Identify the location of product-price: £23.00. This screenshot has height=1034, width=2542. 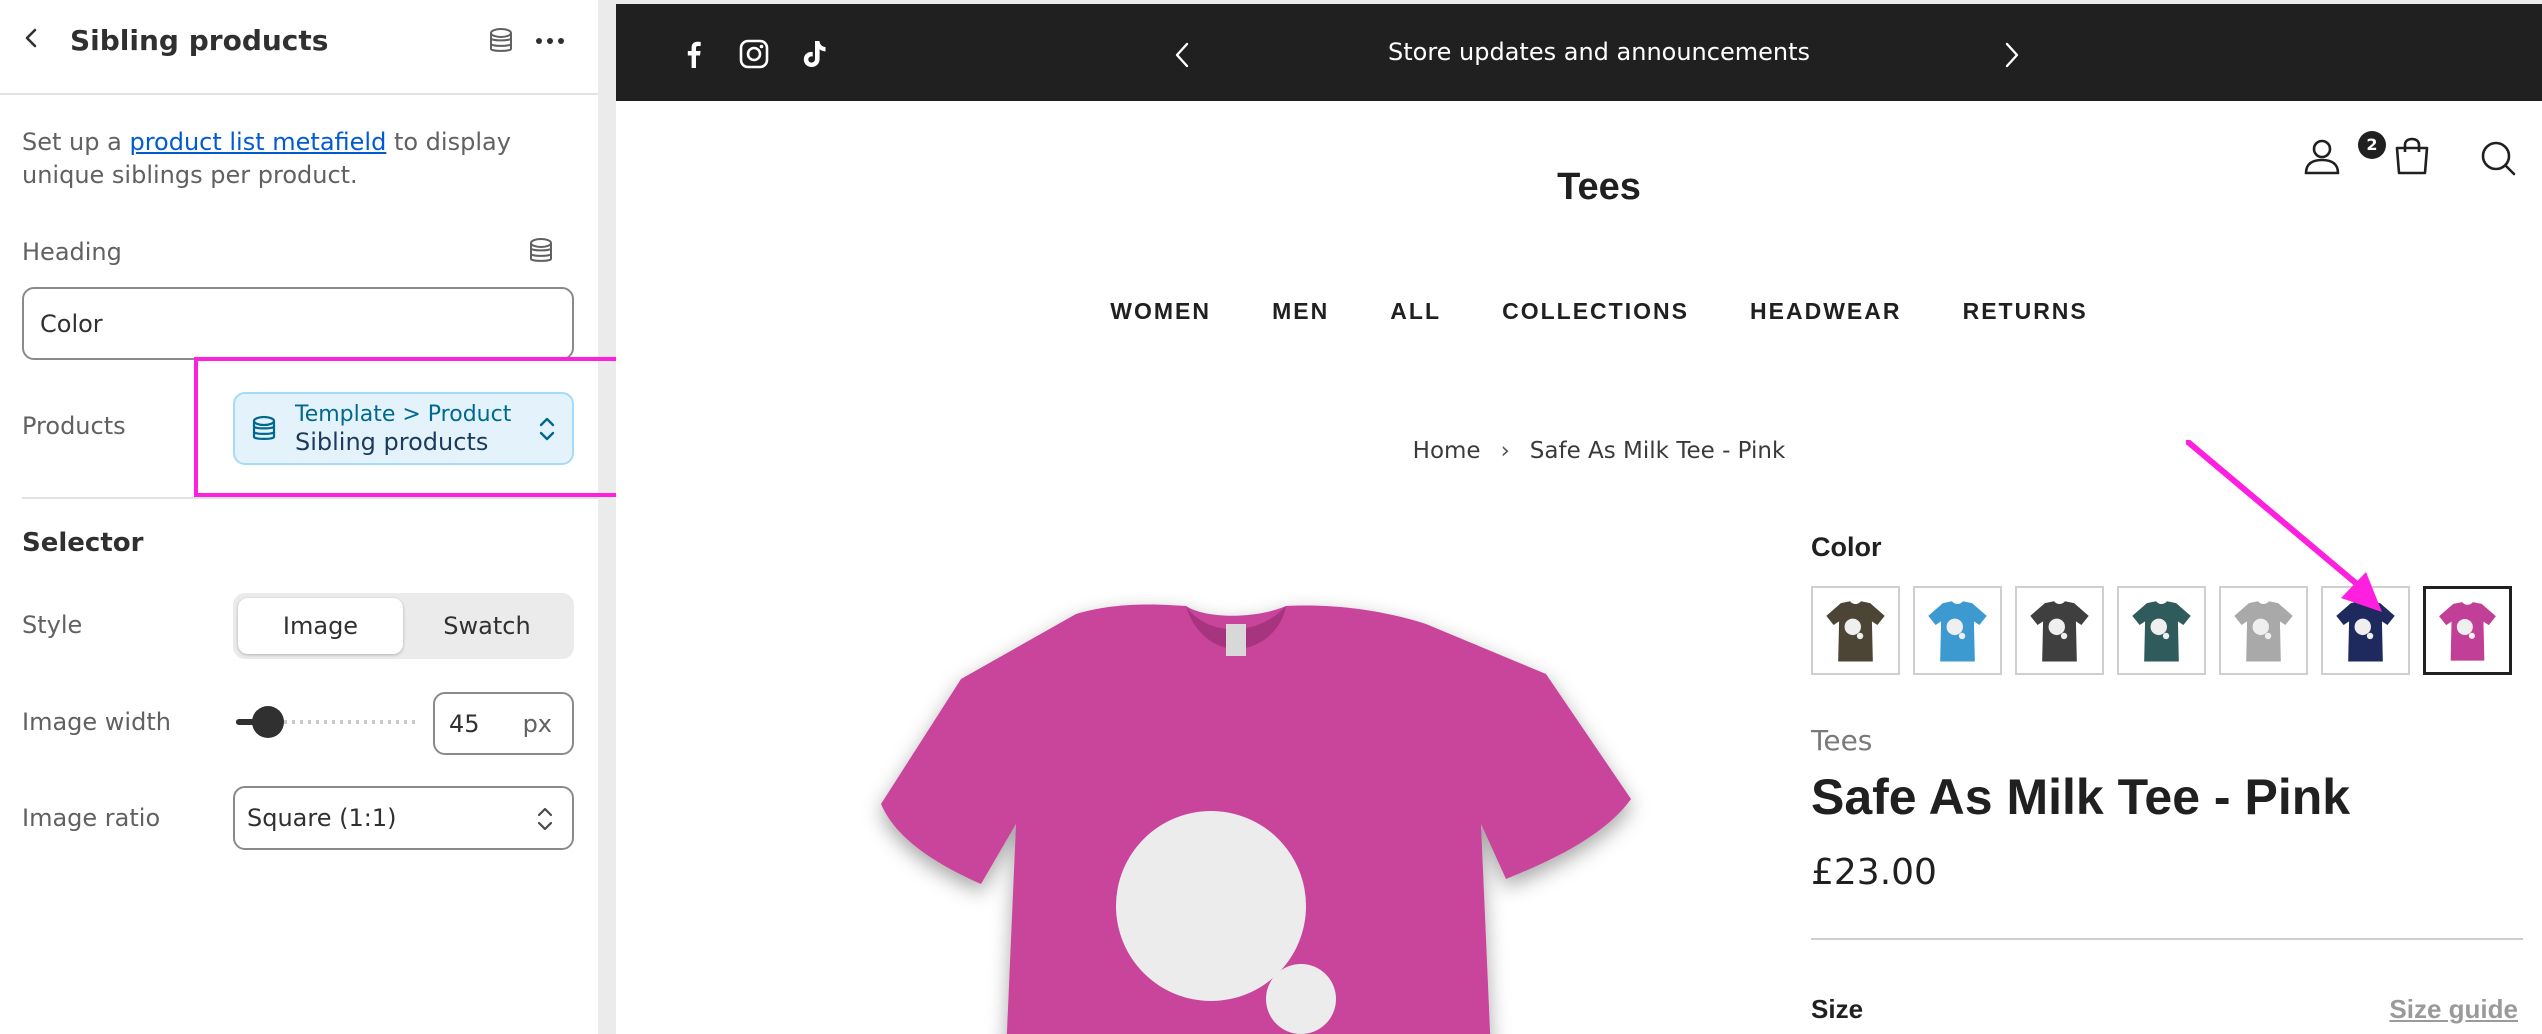
(1874, 872).